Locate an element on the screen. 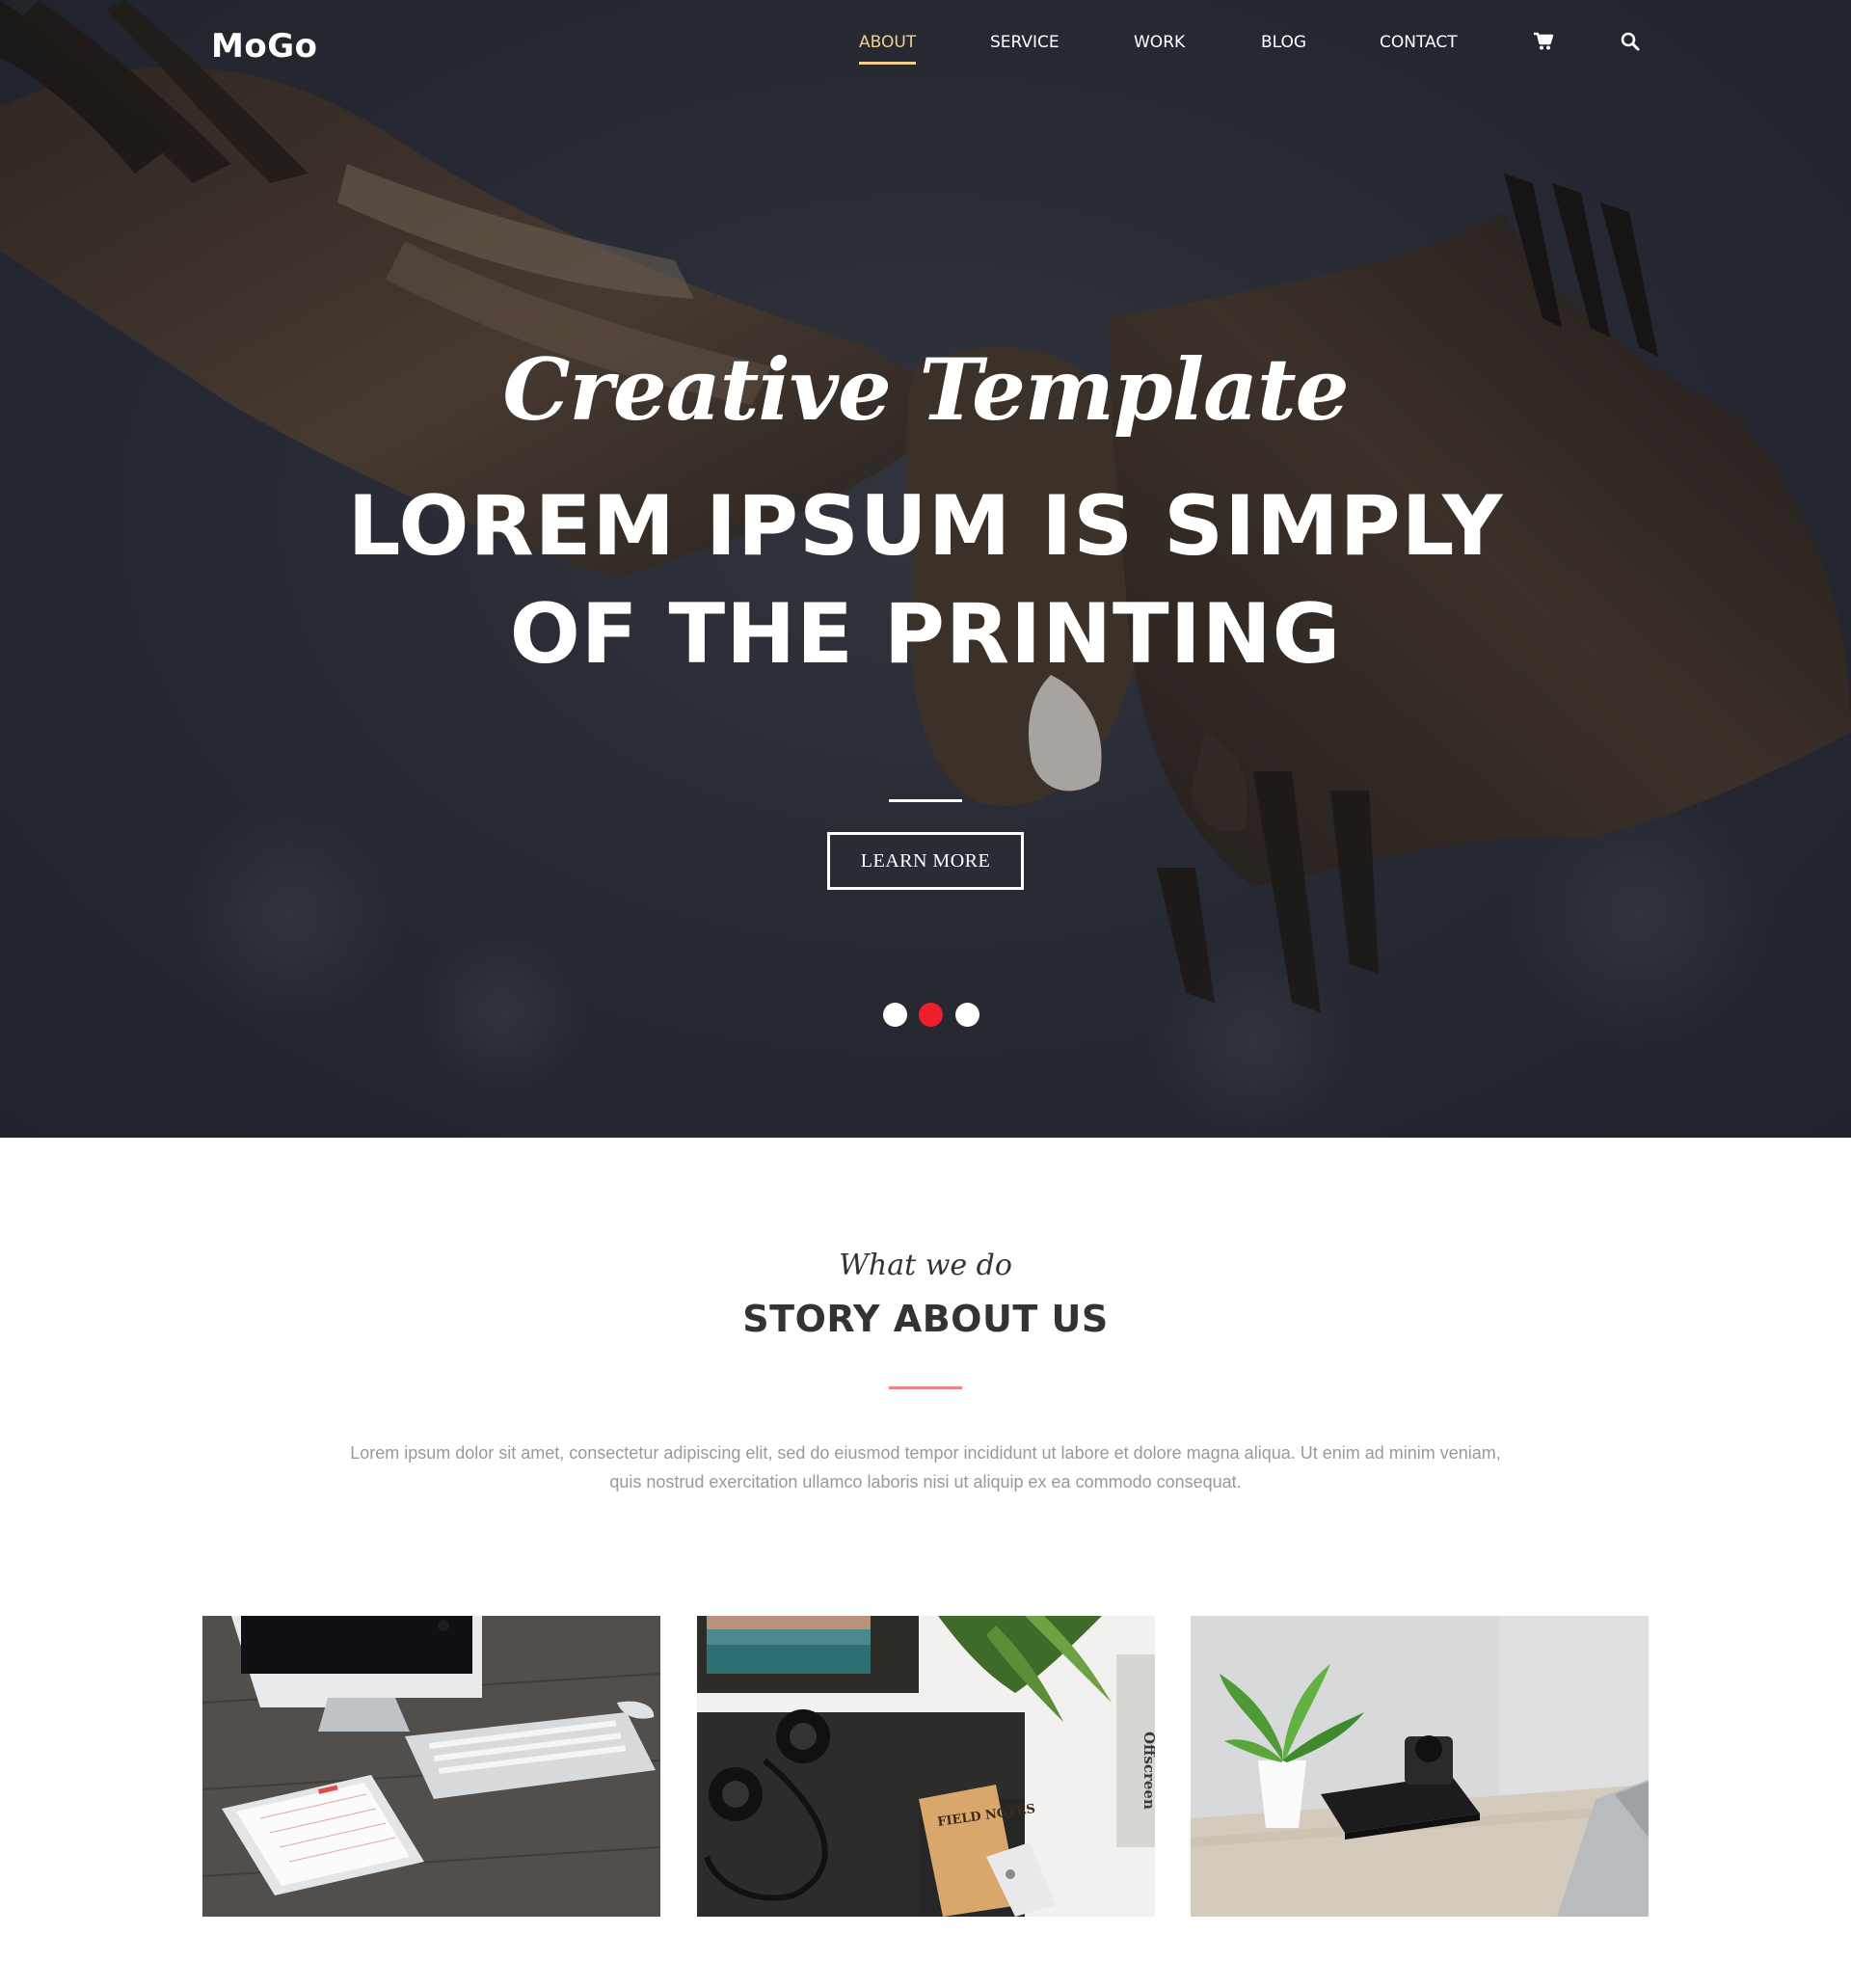 The image size is (1851, 1988). nav-item-work: WORK is located at coordinates (1160, 42).